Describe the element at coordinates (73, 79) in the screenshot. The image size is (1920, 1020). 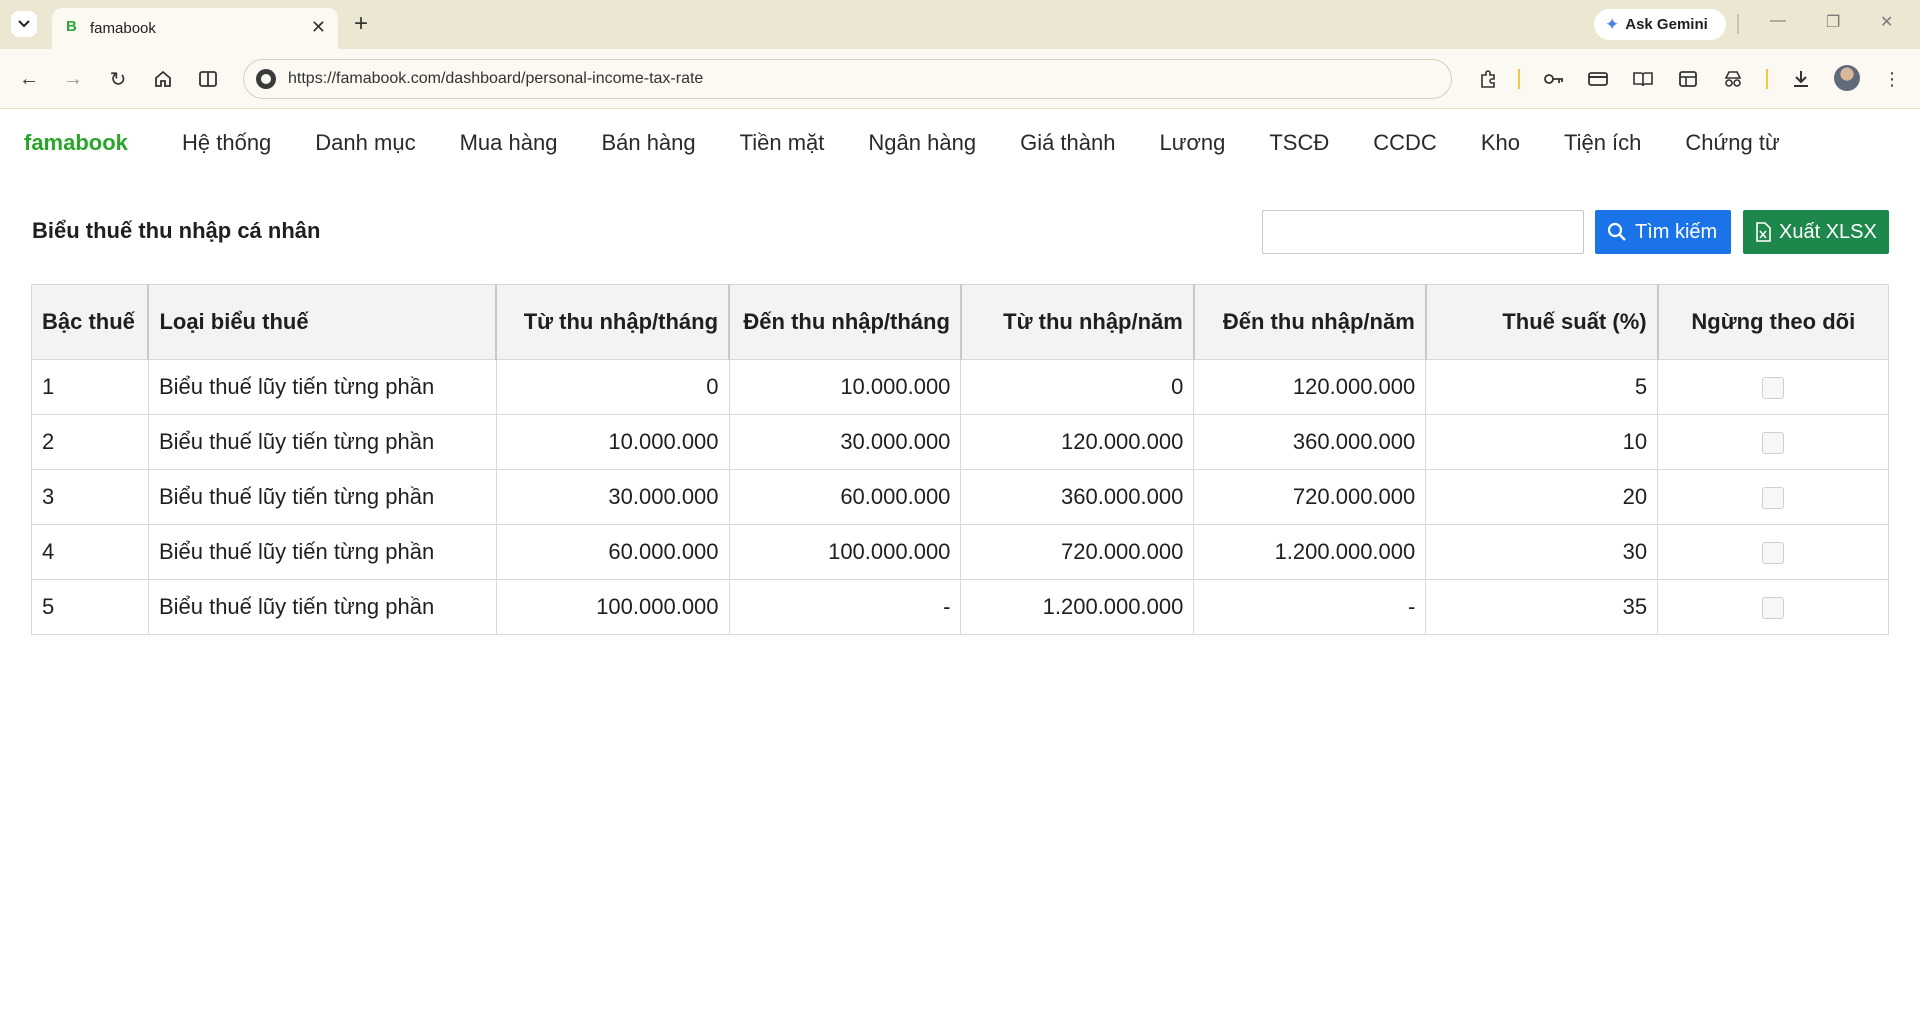
I see `forward-arrow-icon: →` at that location.